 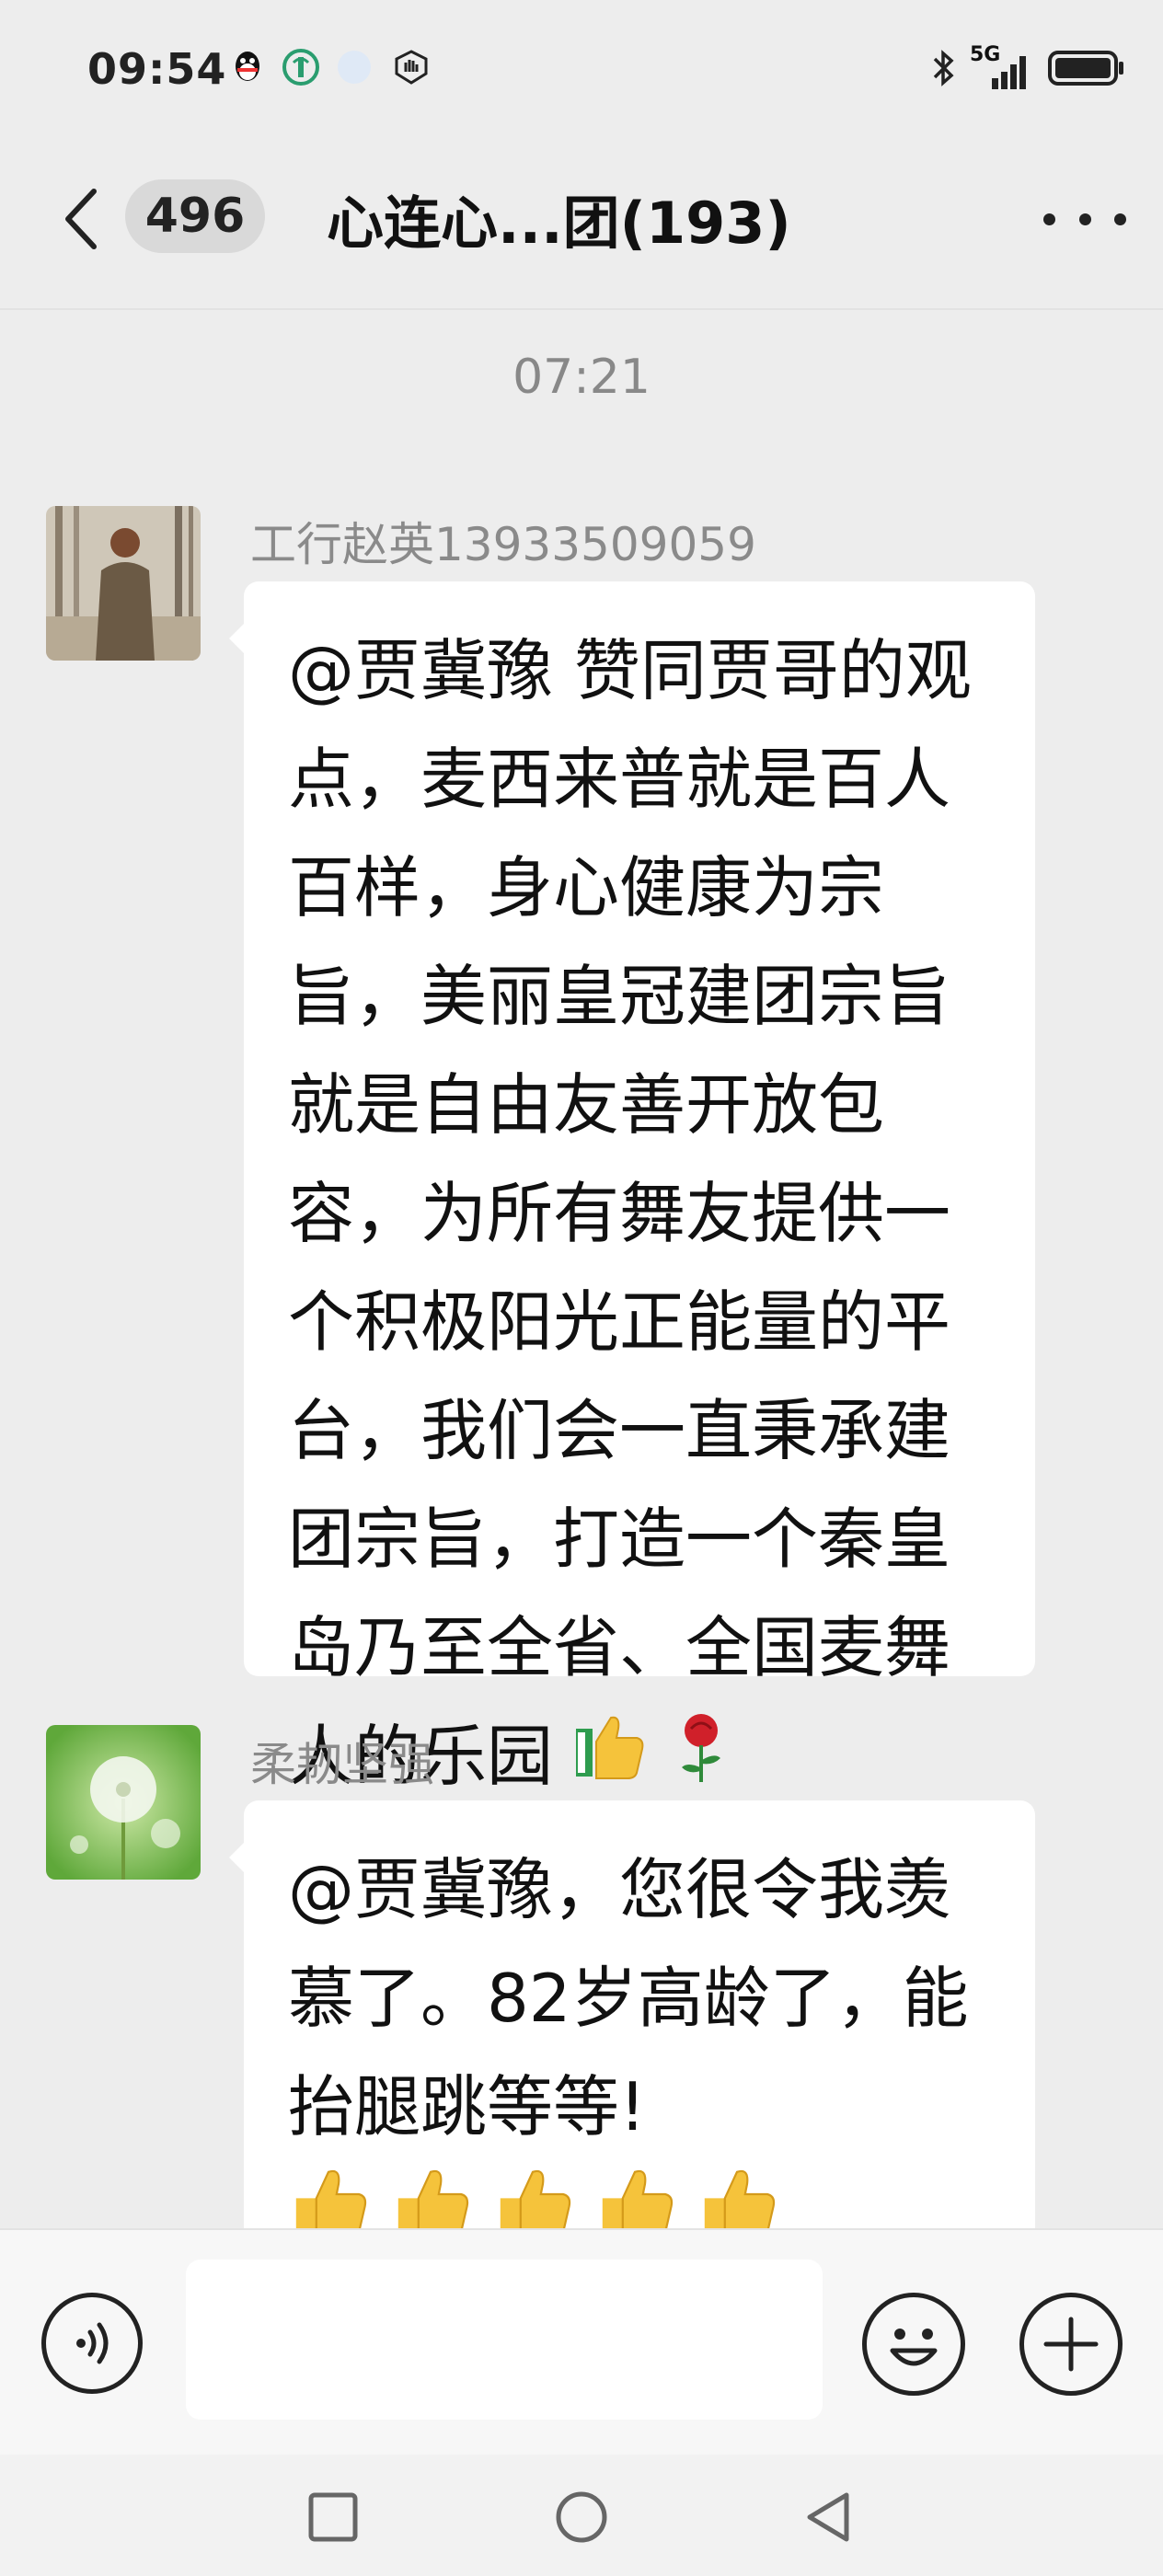 What do you see at coordinates (914, 2344) in the screenshot?
I see `emoji-icon` at bounding box center [914, 2344].